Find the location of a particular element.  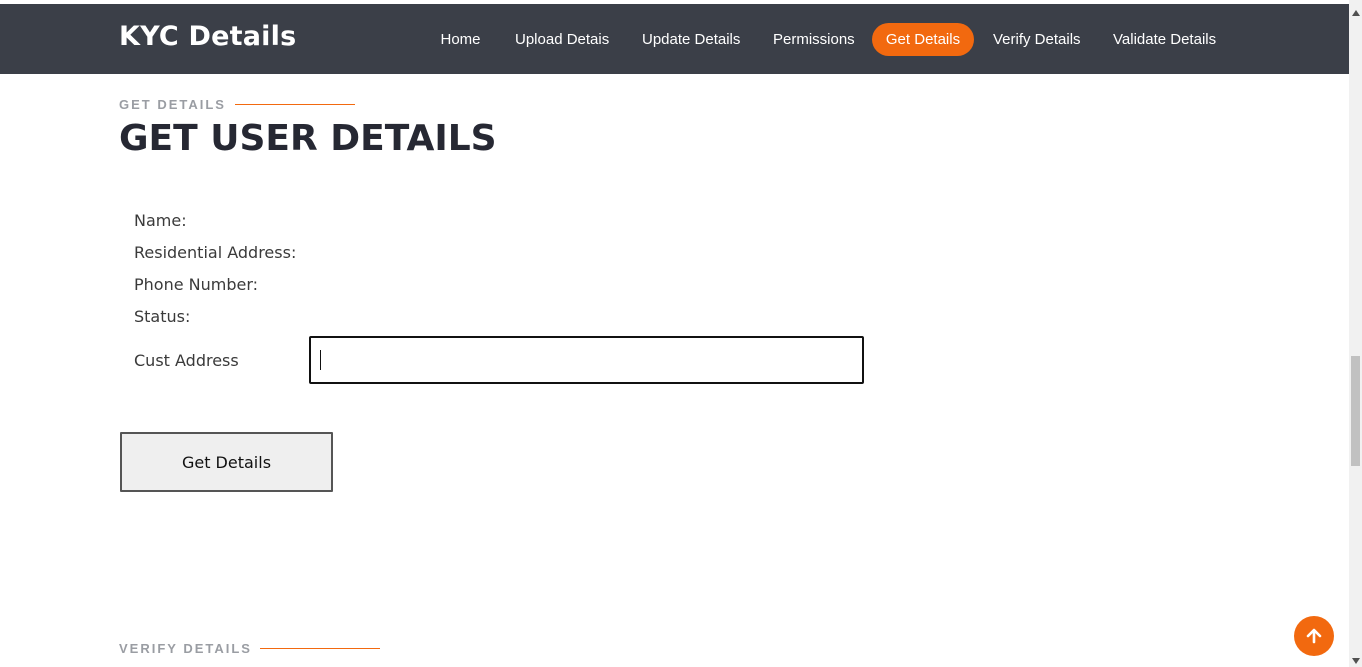

back-to-top-button is located at coordinates (1314, 636).